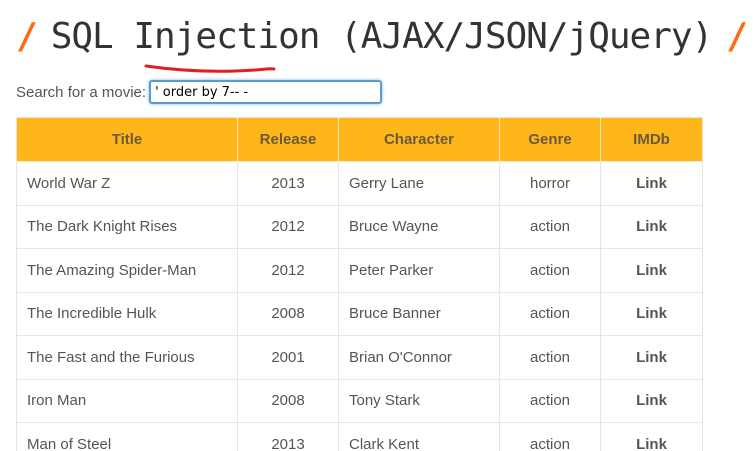 Image resolution: width=755 pixels, height=451 pixels. Describe the element at coordinates (737, 36) in the screenshot. I see `title-slash-right: /` at that location.